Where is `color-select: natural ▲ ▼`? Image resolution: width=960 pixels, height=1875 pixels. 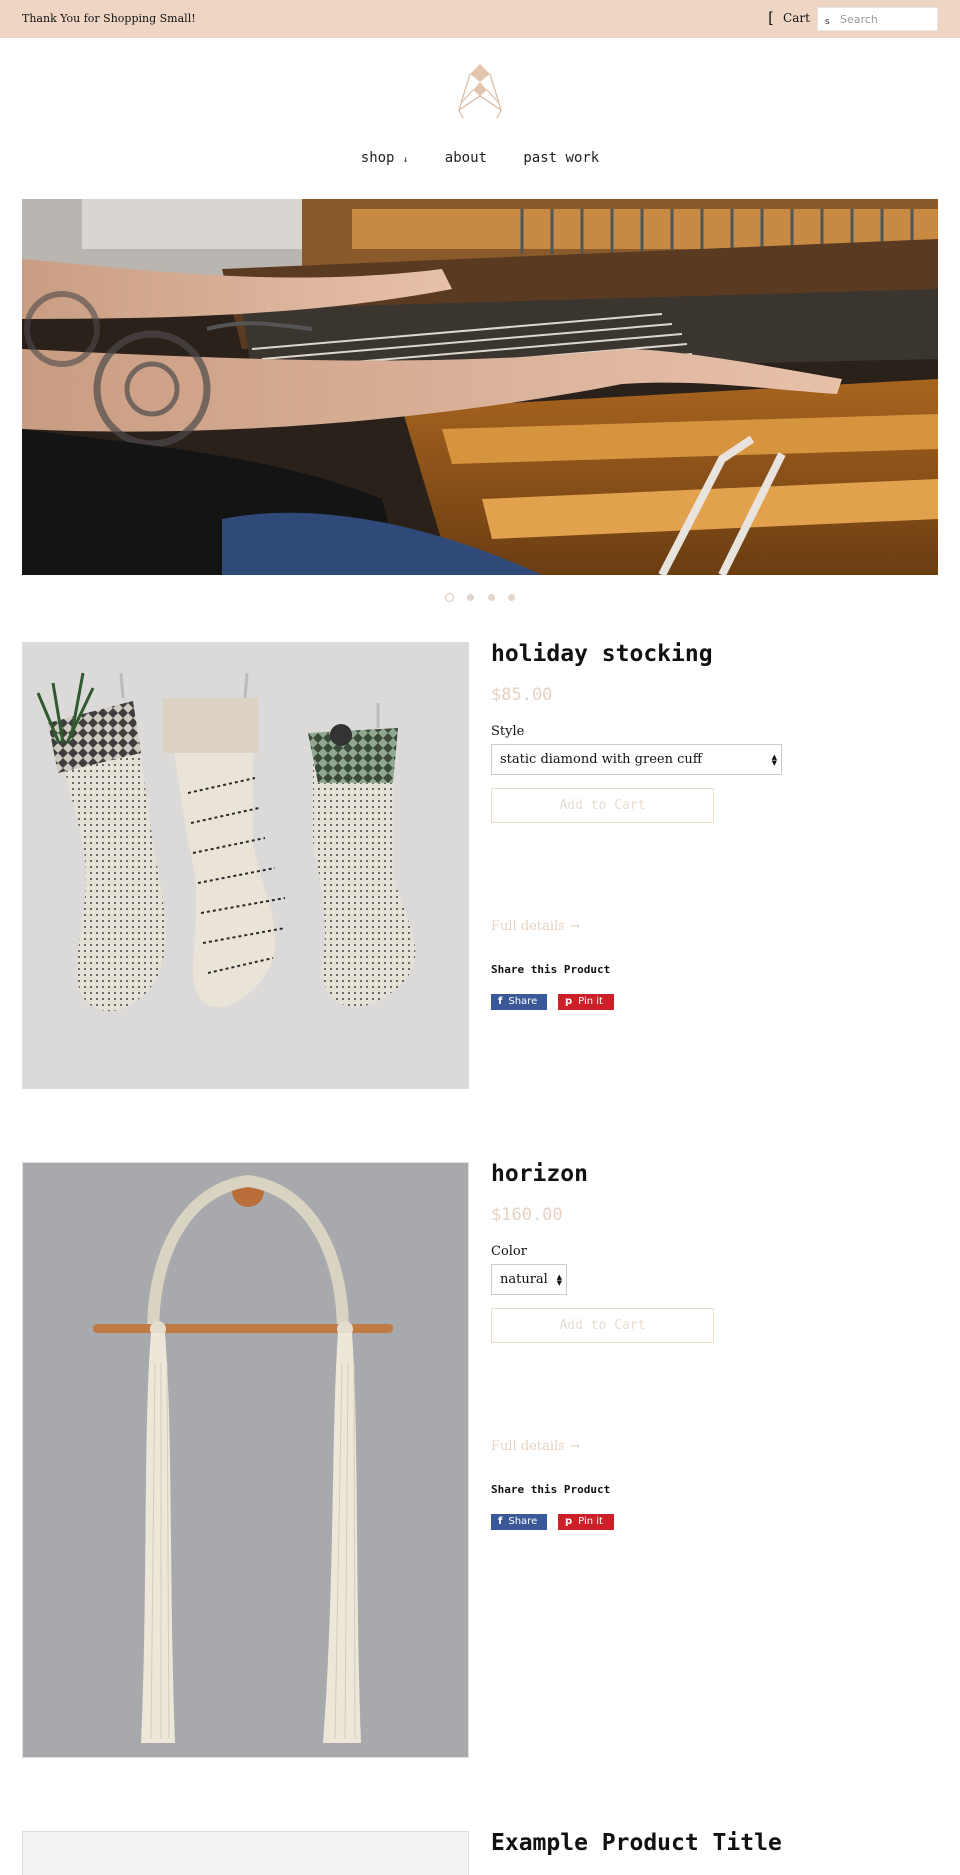
color-select: natural ▲ ▼ is located at coordinates (529, 1279).